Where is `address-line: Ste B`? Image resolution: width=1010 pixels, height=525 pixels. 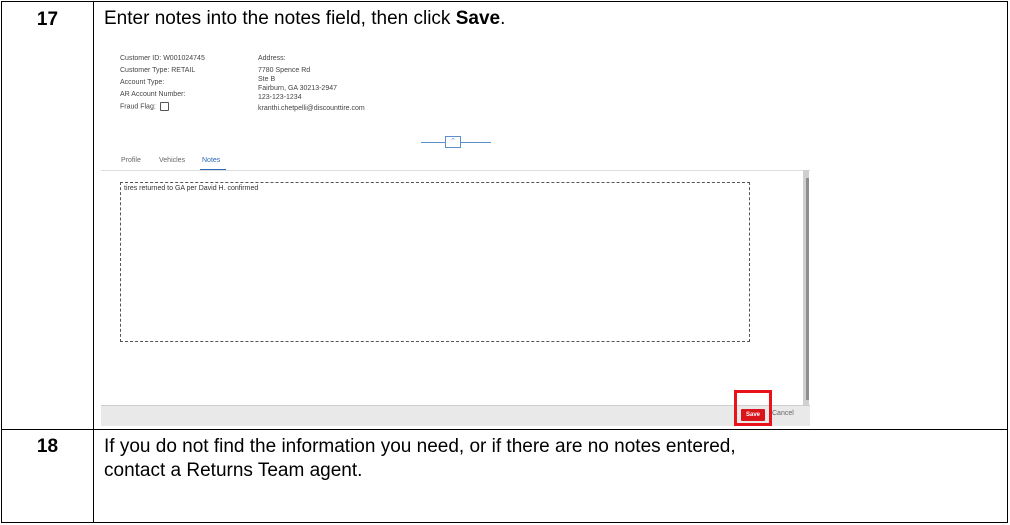
address-line: Ste B is located at coordinates (267, 79).